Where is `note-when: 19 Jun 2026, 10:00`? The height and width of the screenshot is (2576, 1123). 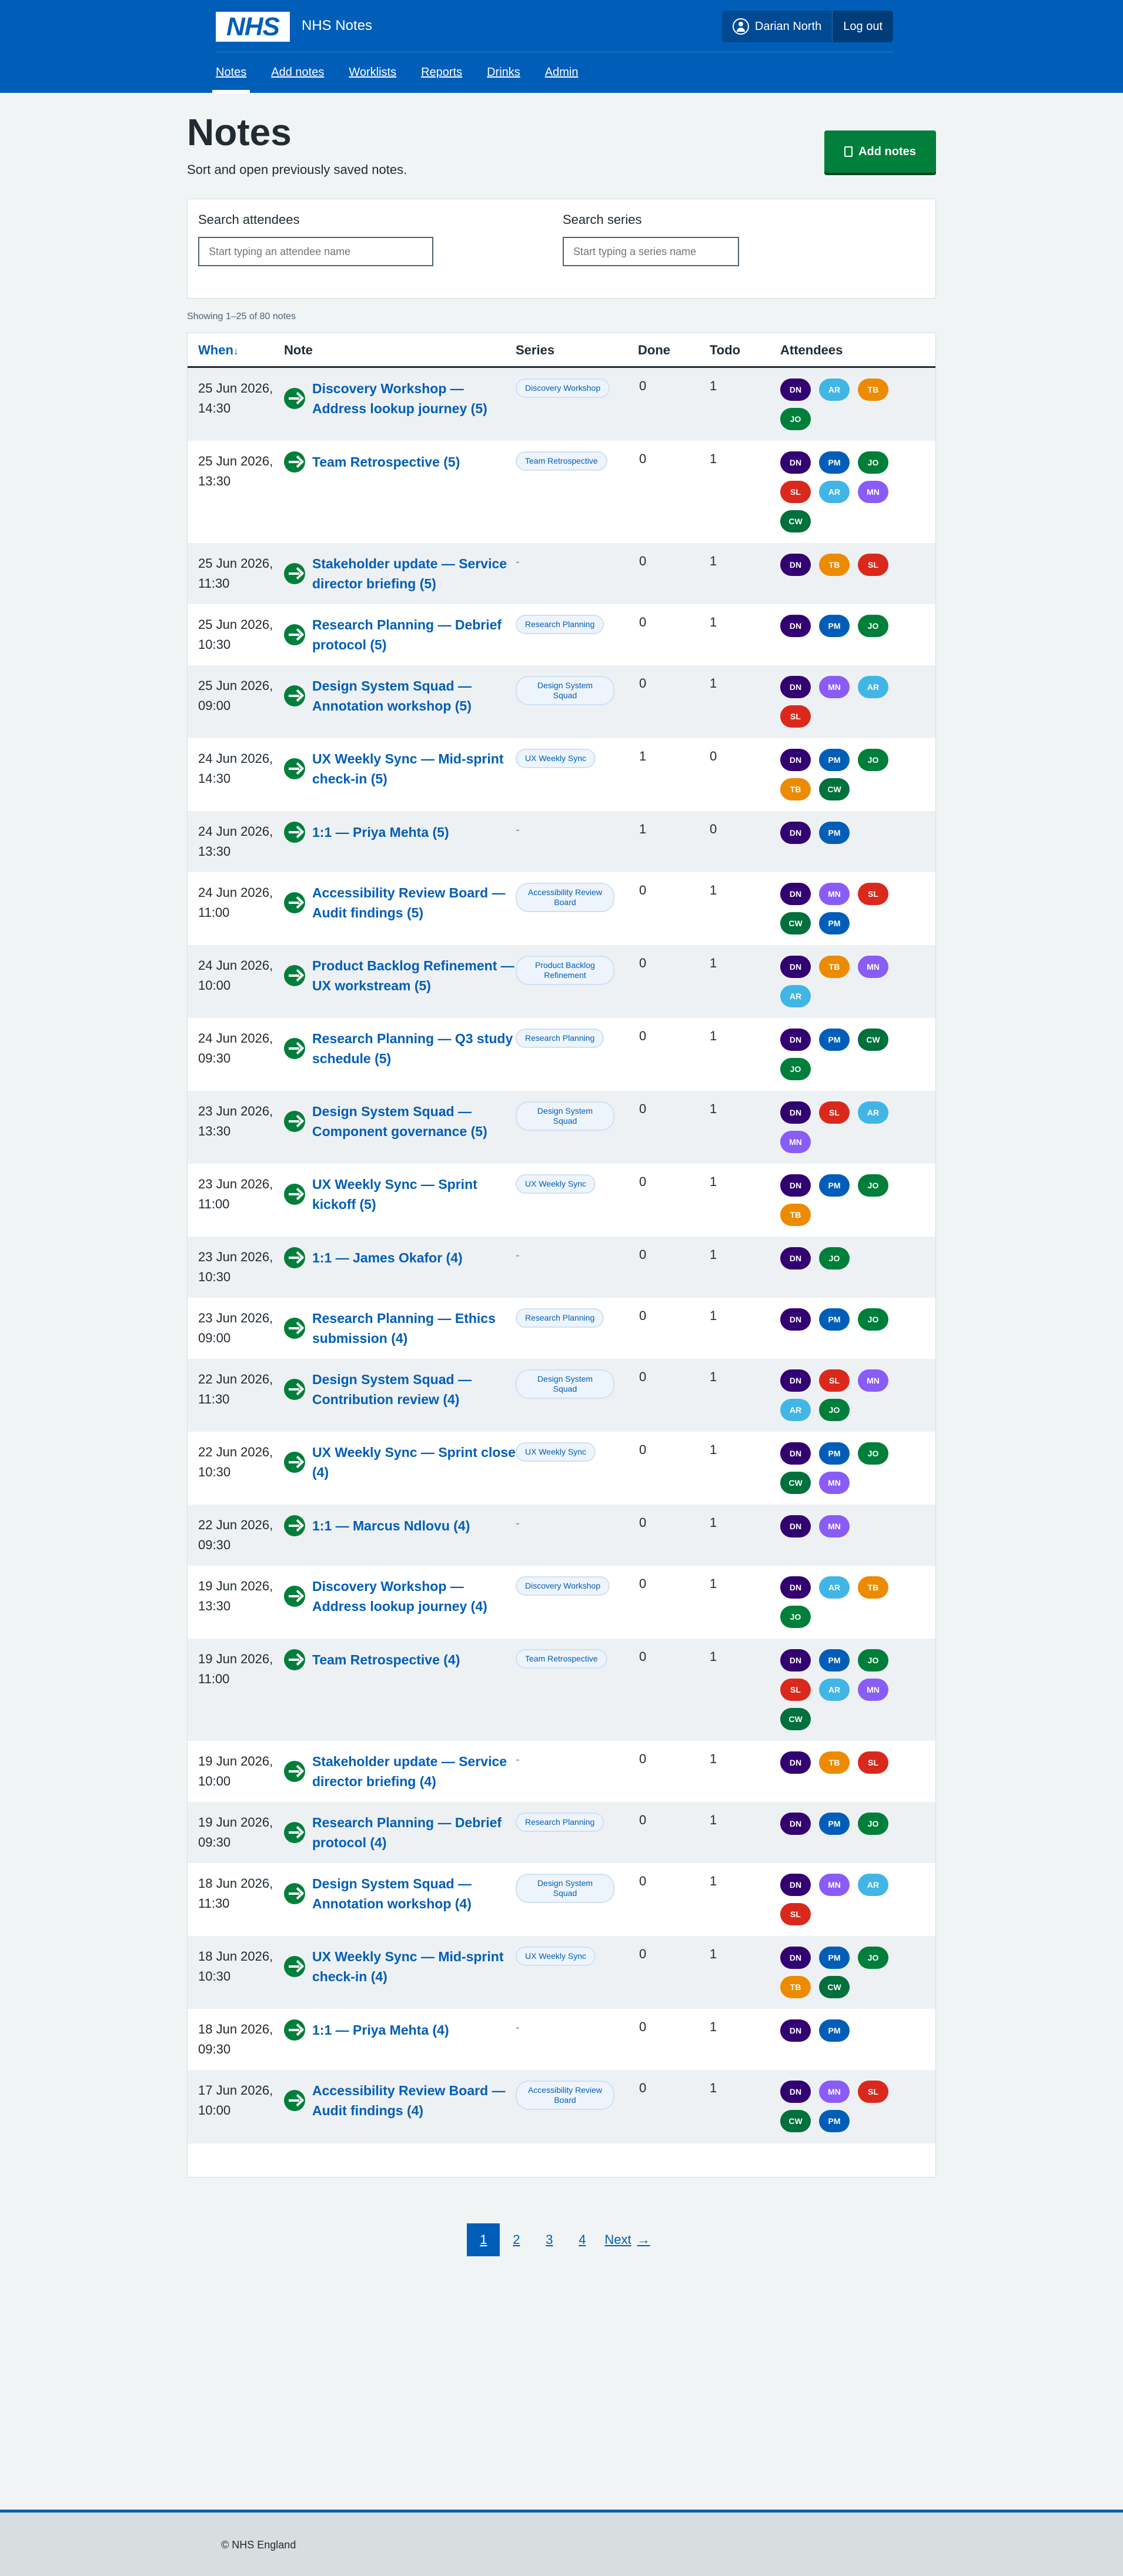 note-when: 19 Jun 2026, 10:00 is located at coordinates (235, 1771).